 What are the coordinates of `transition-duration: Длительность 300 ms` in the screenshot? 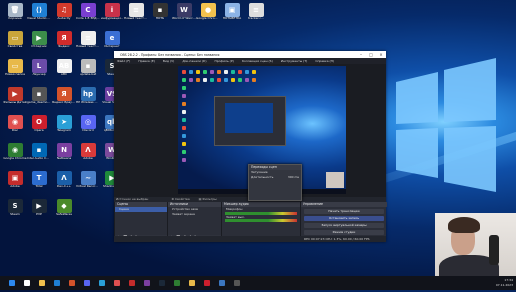 It's located at (275, 177).